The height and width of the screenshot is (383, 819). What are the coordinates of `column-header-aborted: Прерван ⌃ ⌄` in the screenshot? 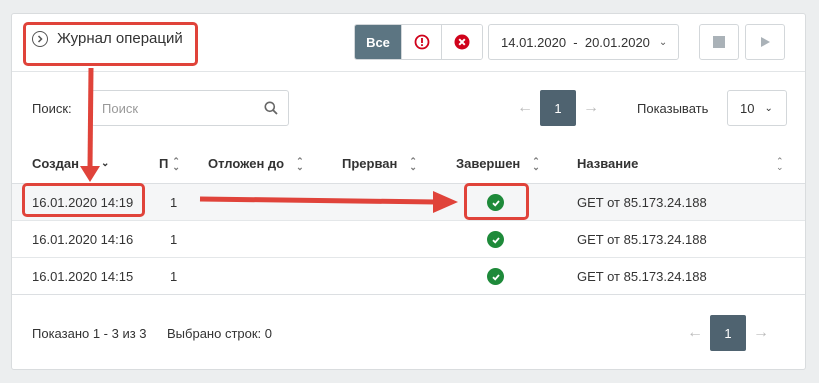 It's located at (379, 163).